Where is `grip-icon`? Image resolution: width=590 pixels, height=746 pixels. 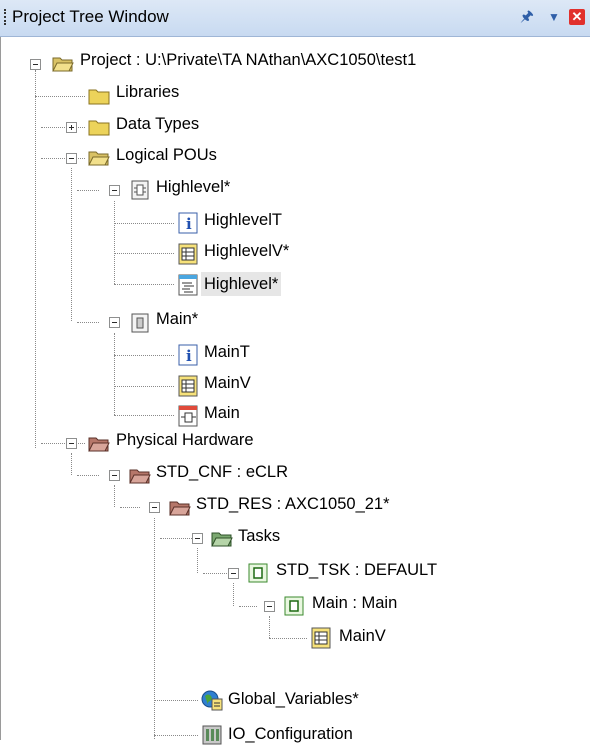
grip-icon is located at coordinates (6, 17).